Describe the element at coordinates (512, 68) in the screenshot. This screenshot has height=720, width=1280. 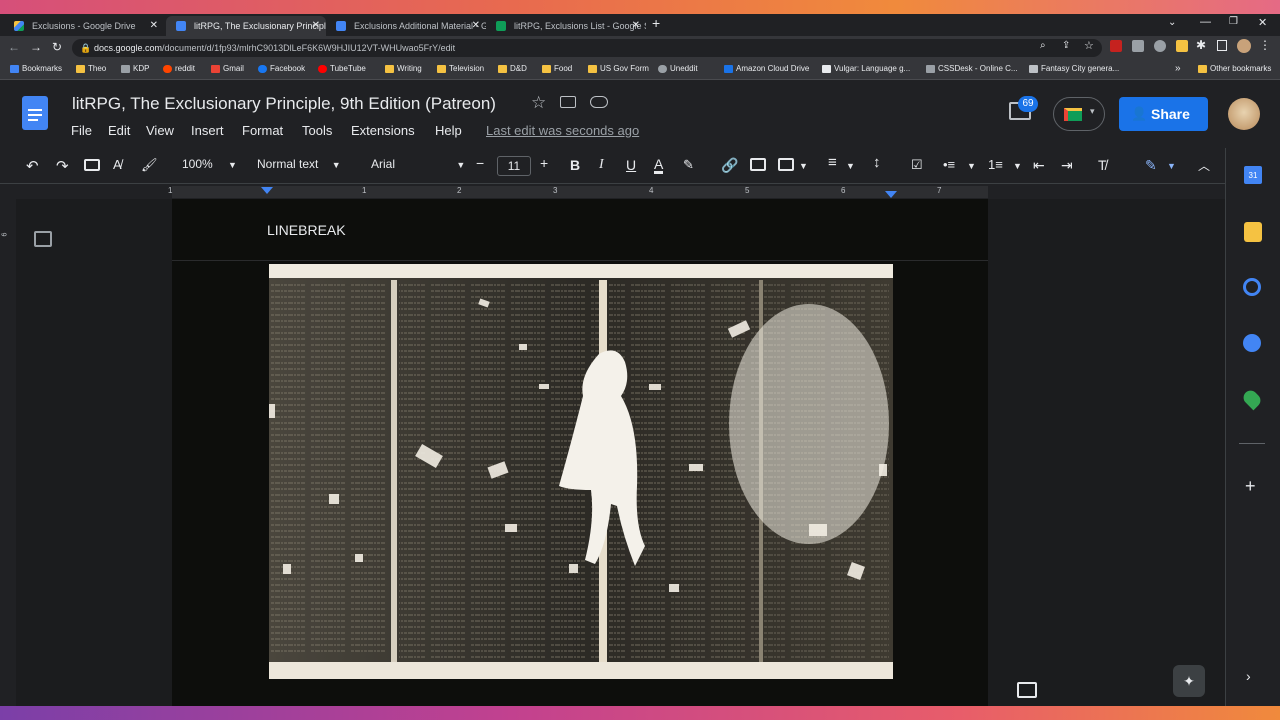
I see `bookmark-item: D&D` at that location.